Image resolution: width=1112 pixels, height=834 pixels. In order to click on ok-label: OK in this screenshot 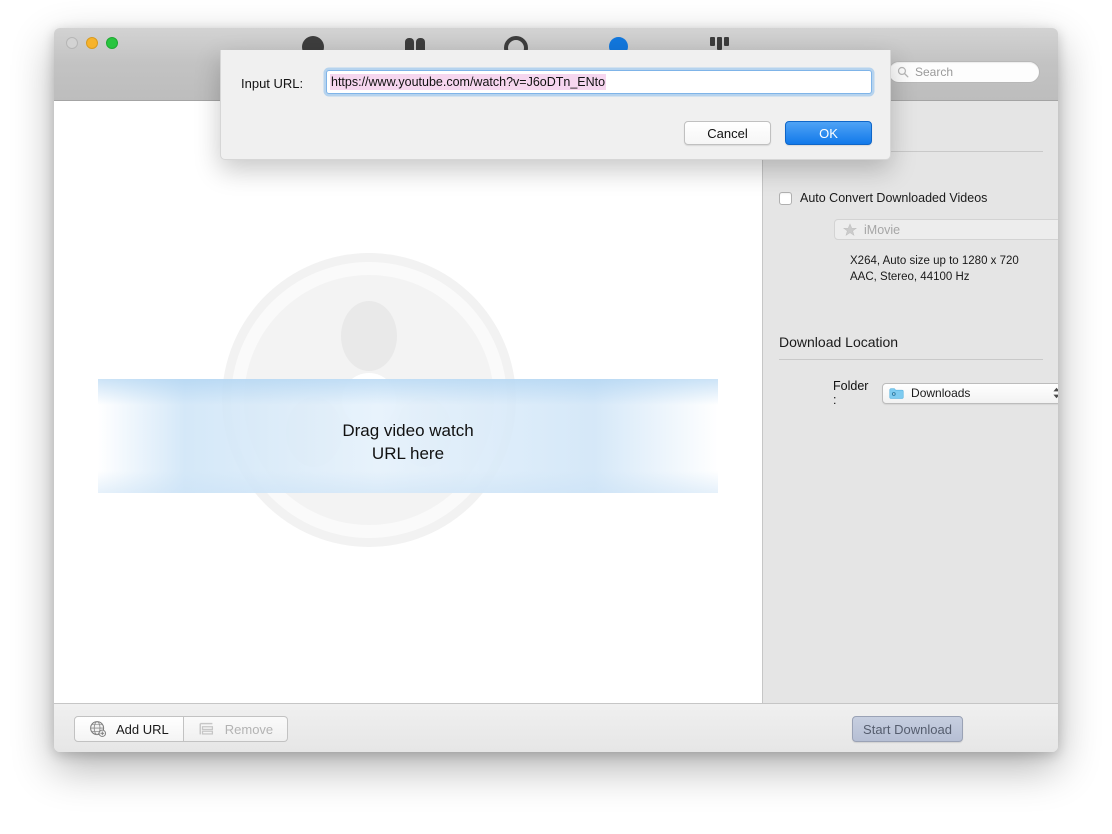, I will do `click(828, 133)`.